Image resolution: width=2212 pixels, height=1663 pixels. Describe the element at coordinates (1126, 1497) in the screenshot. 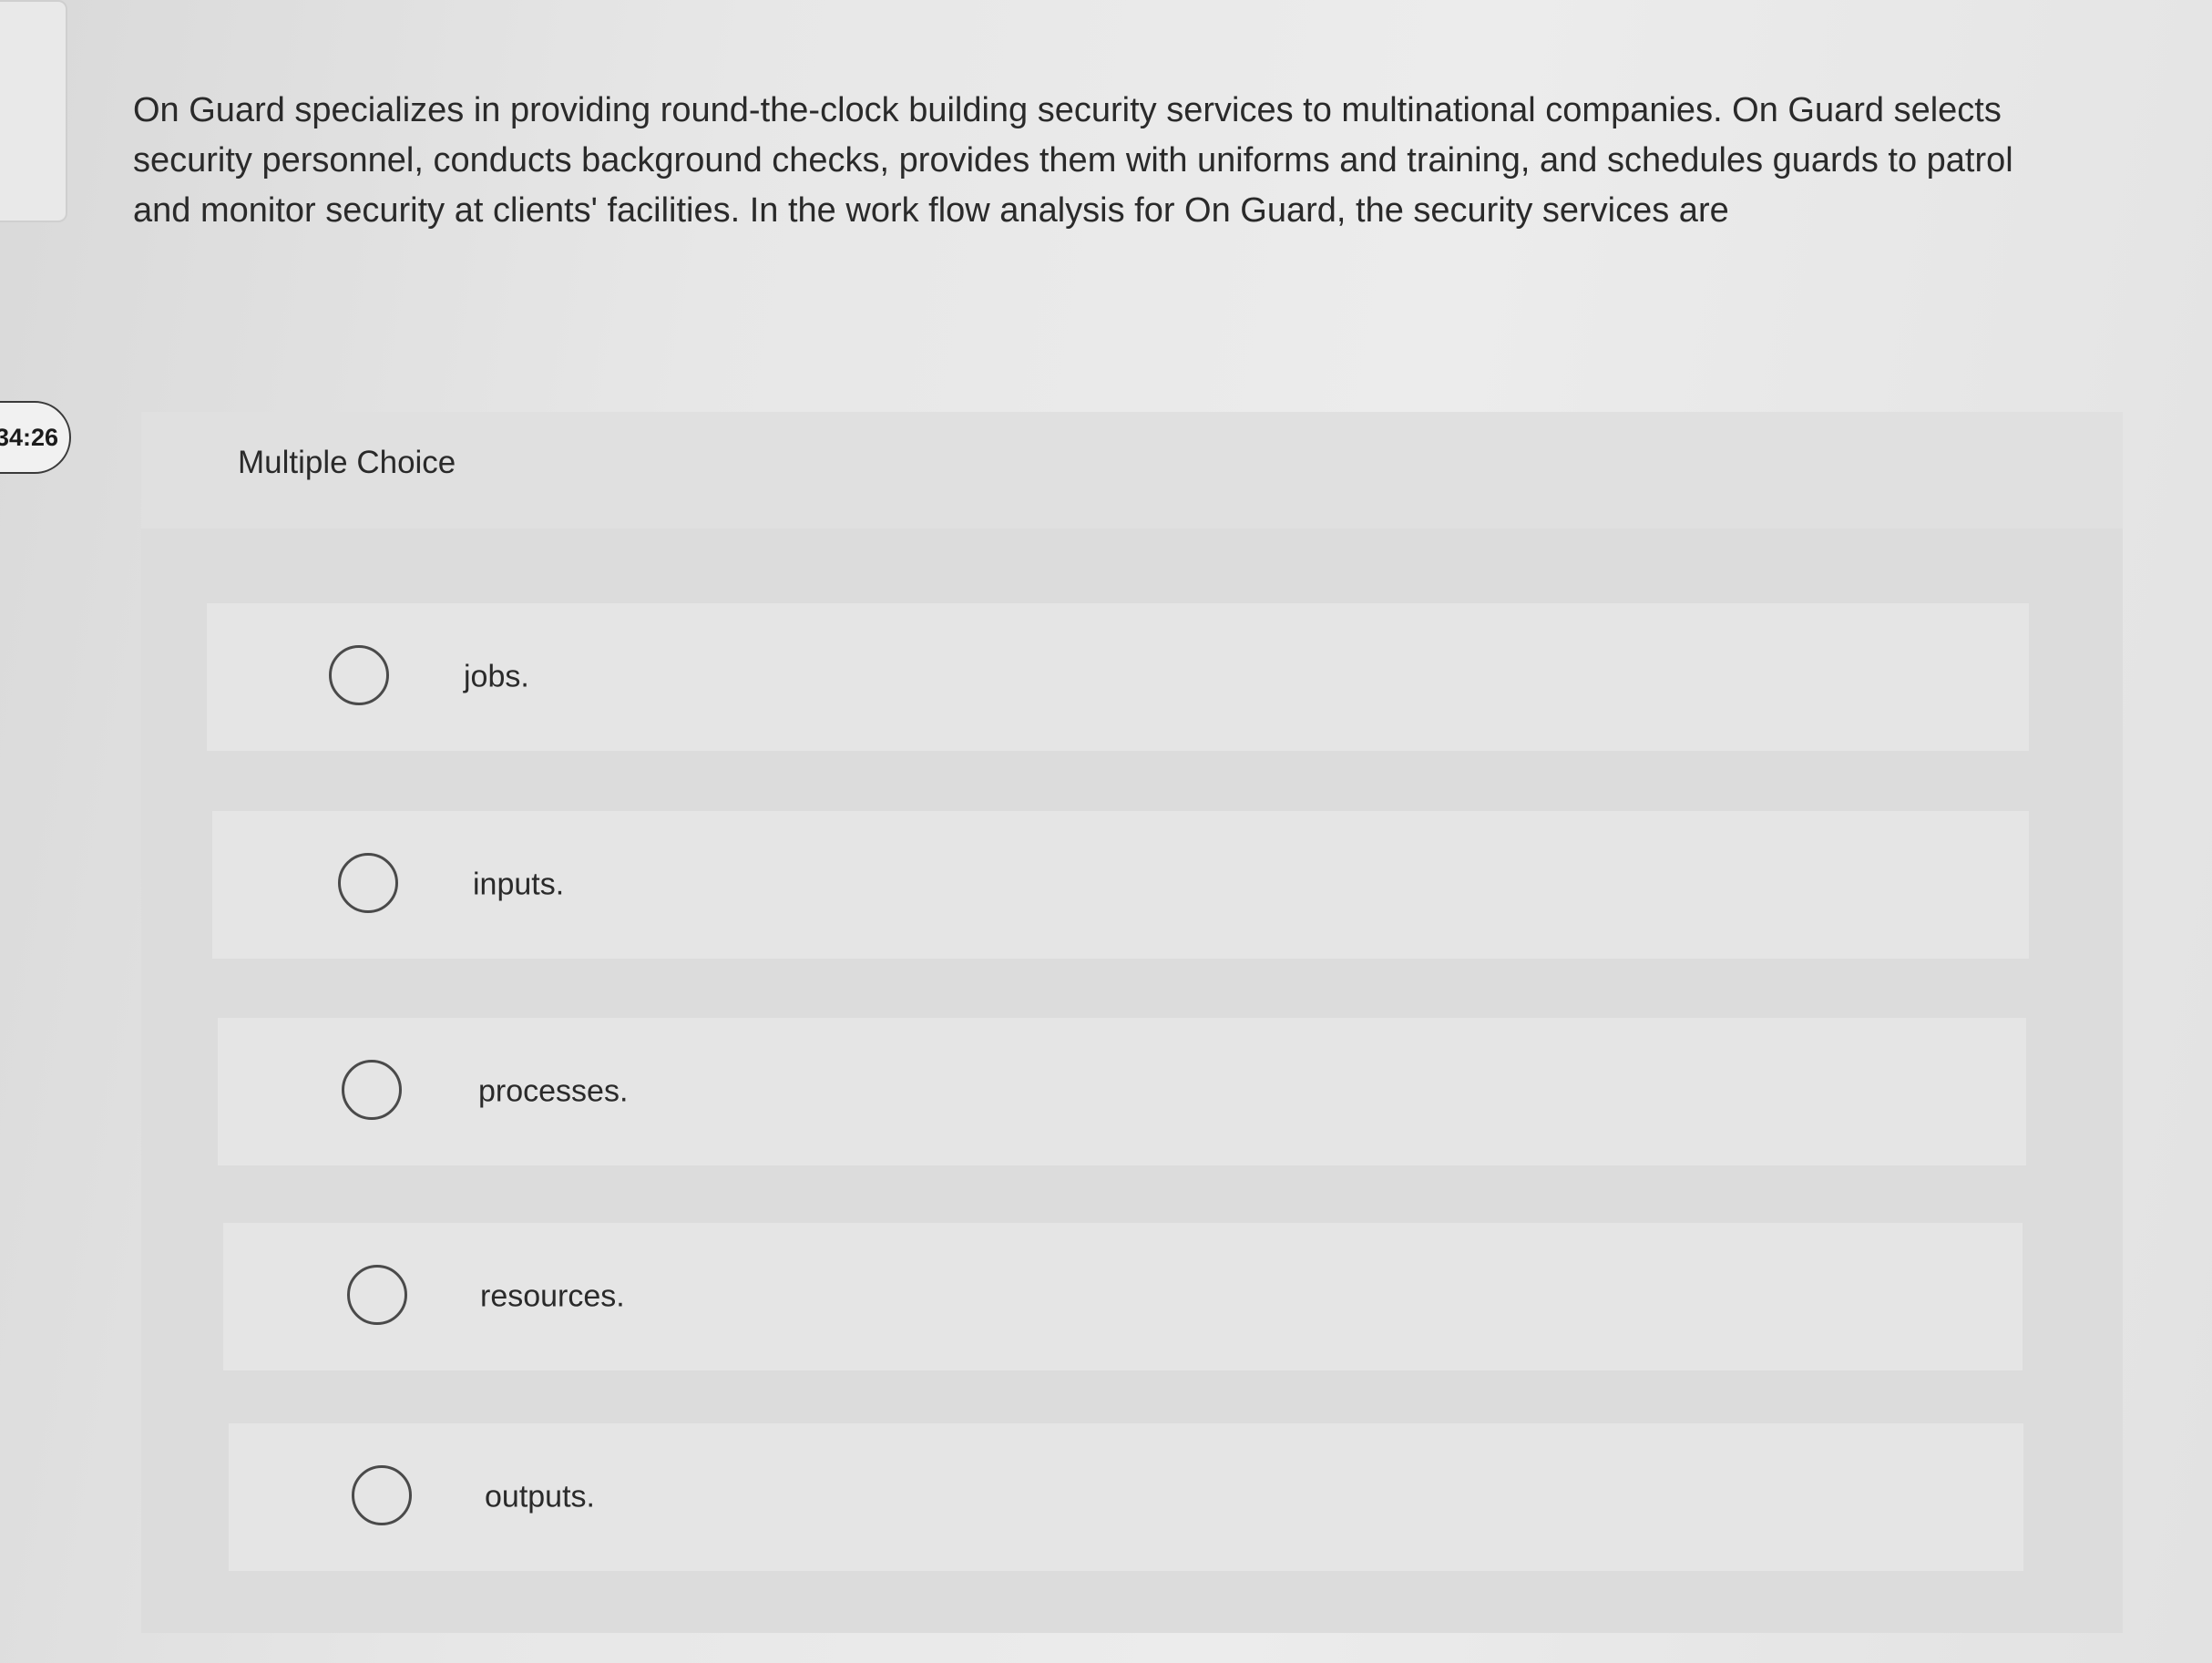

I see `answer-option-outputs: outputs.` at that location.